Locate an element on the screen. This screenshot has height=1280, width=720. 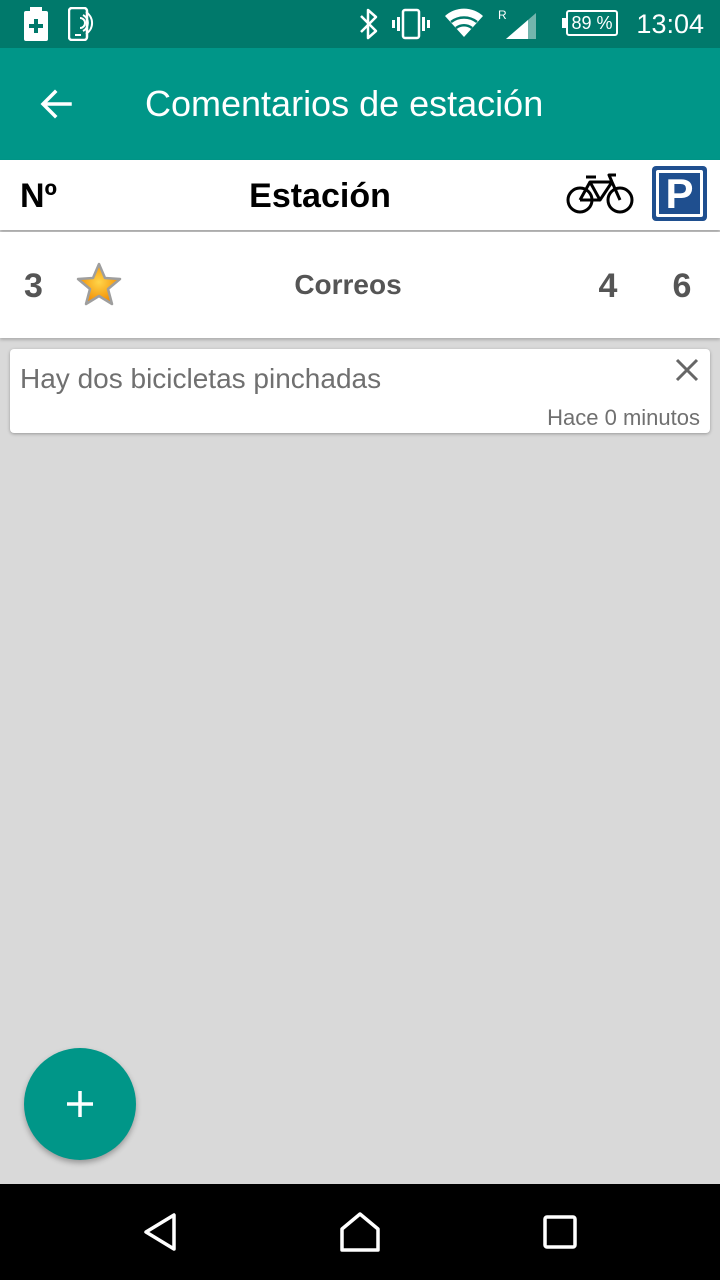
wifi-icon is located at coordinates (464, 24).